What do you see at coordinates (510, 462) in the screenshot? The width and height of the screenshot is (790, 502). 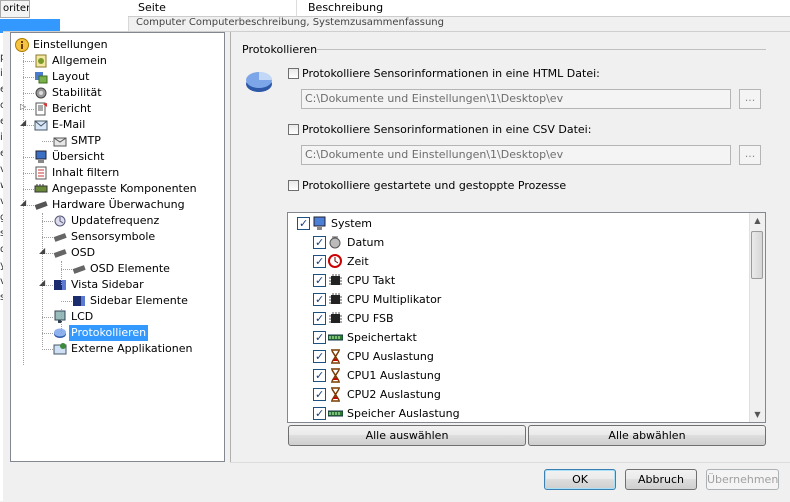 I see `footer-divider` at bounding box center [510, 462].